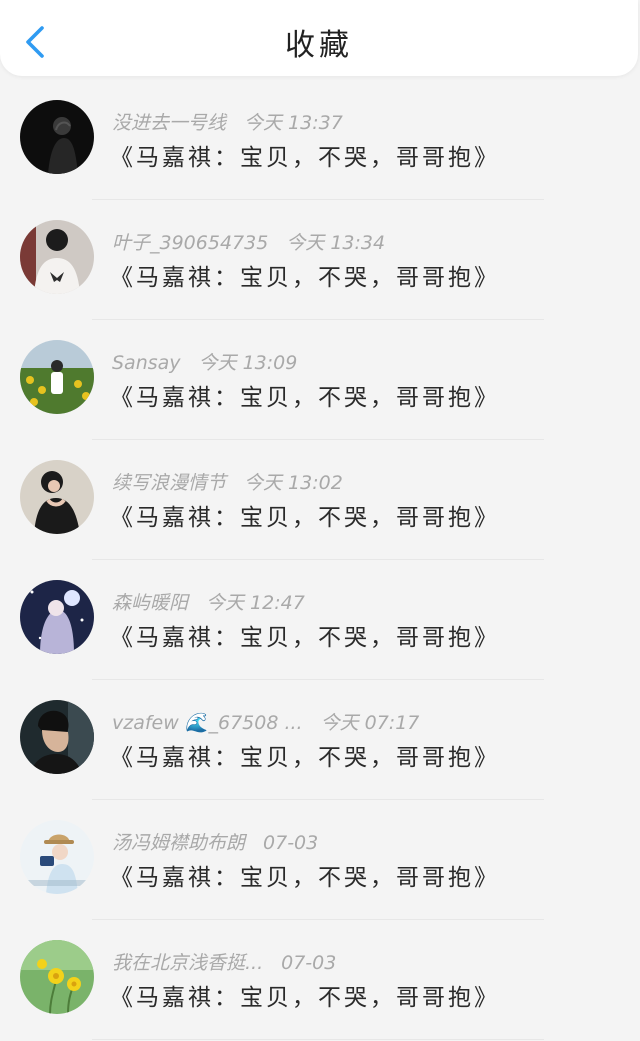 This screenshot has height=1041, width=640. I want to click on timestamp: 今天 13:09, so click(248, 363).